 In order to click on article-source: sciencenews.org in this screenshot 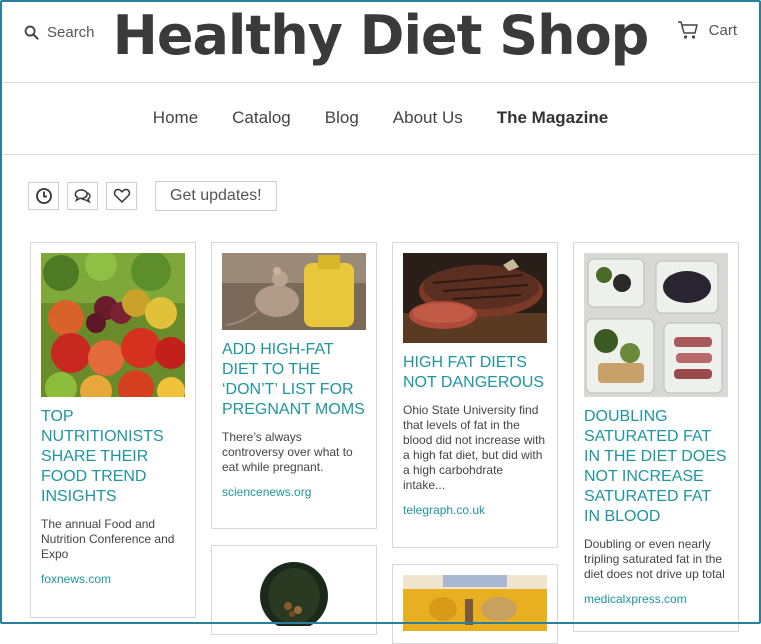, I will do `click(294, 492)`.